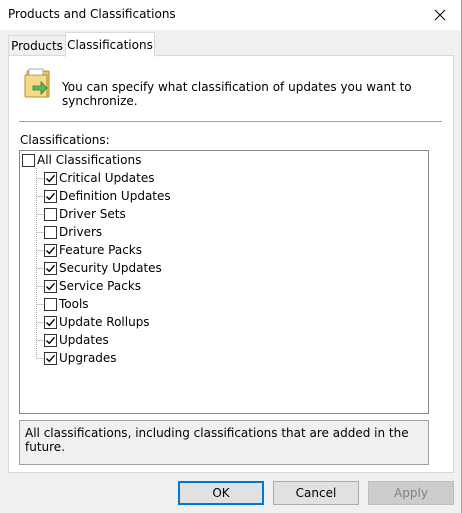  Describe the element at coordinates (230, 121) in the screenshot. I see `separator` at that location.